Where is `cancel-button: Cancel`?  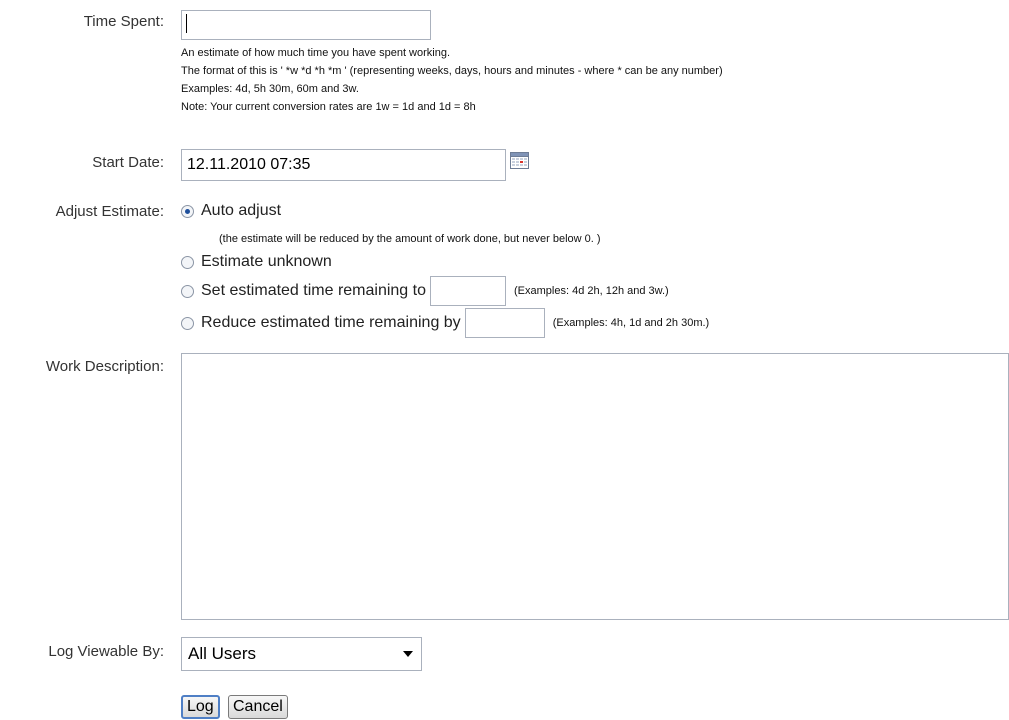
cancel-button: Cancel is located at coordinates (258, 707).